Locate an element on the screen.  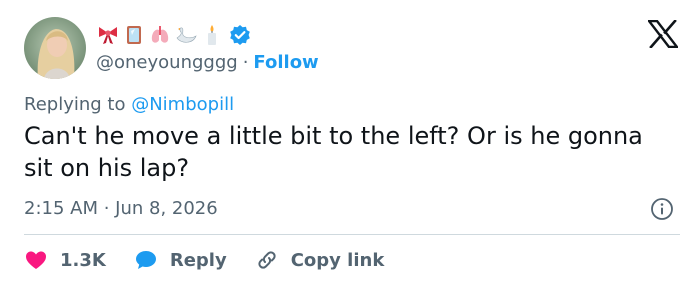
tweet-timestamp: 2:15 AM · Jun 8, 2026 is located at coordinates (121, 209).